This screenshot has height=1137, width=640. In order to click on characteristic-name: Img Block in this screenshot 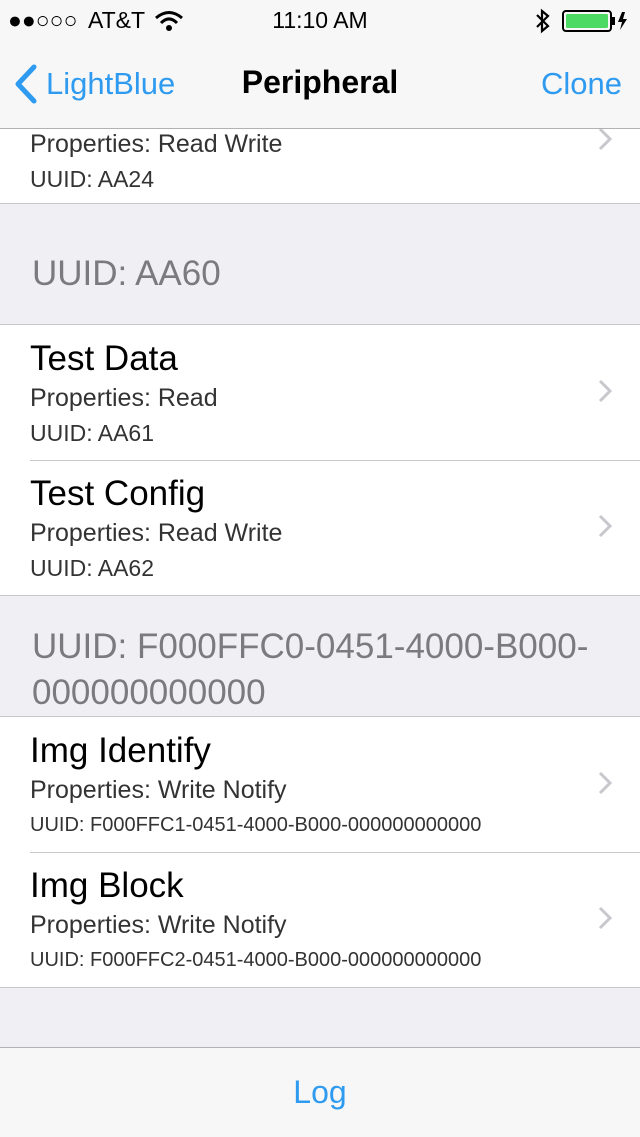, I will do `click(107, 885)`.